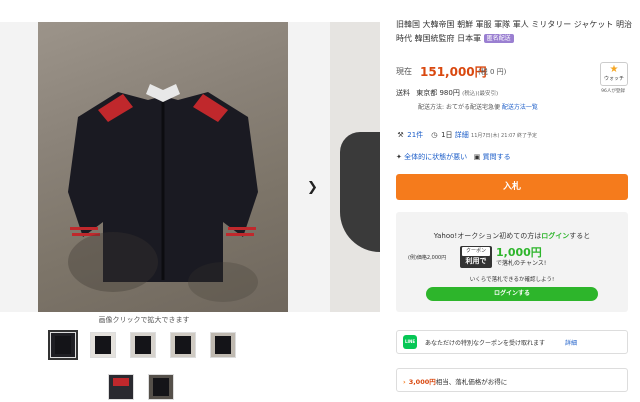 The width and height of the screenshot is (640, 402). Describe the element at coordinates (480, 94) in the screenshot. I see `shipping-note: (税込)(最安引)` at that location.